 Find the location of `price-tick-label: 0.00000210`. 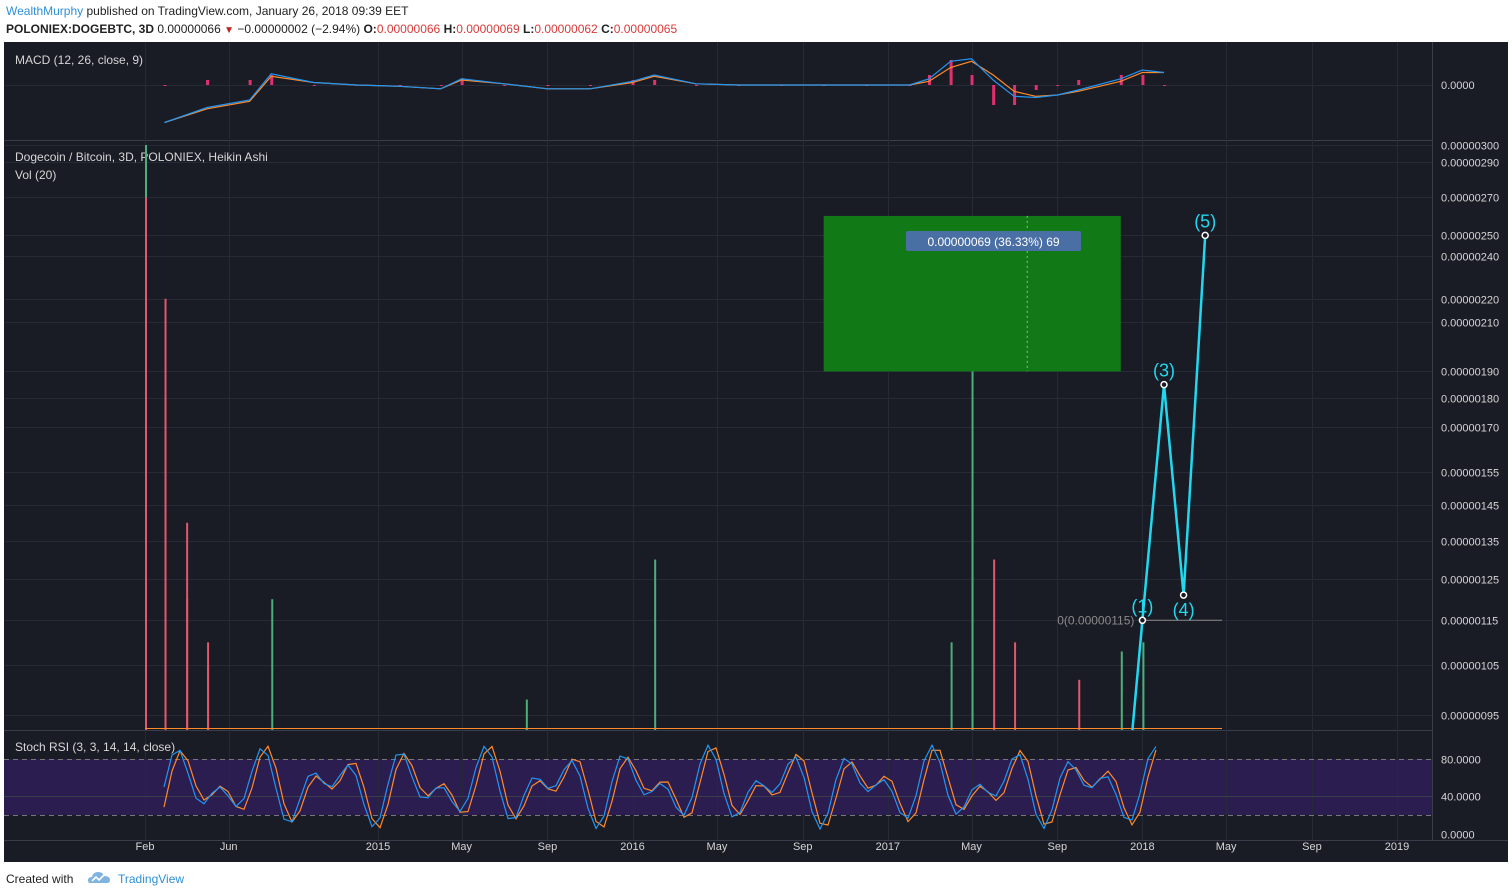

price-tick-label: 0.00000210 is located at coordinates (1470, 324).